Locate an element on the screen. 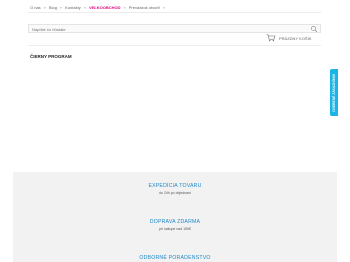  cart-button: PRÁZDNY KOŠÍK is located at coordinates (288, 38).